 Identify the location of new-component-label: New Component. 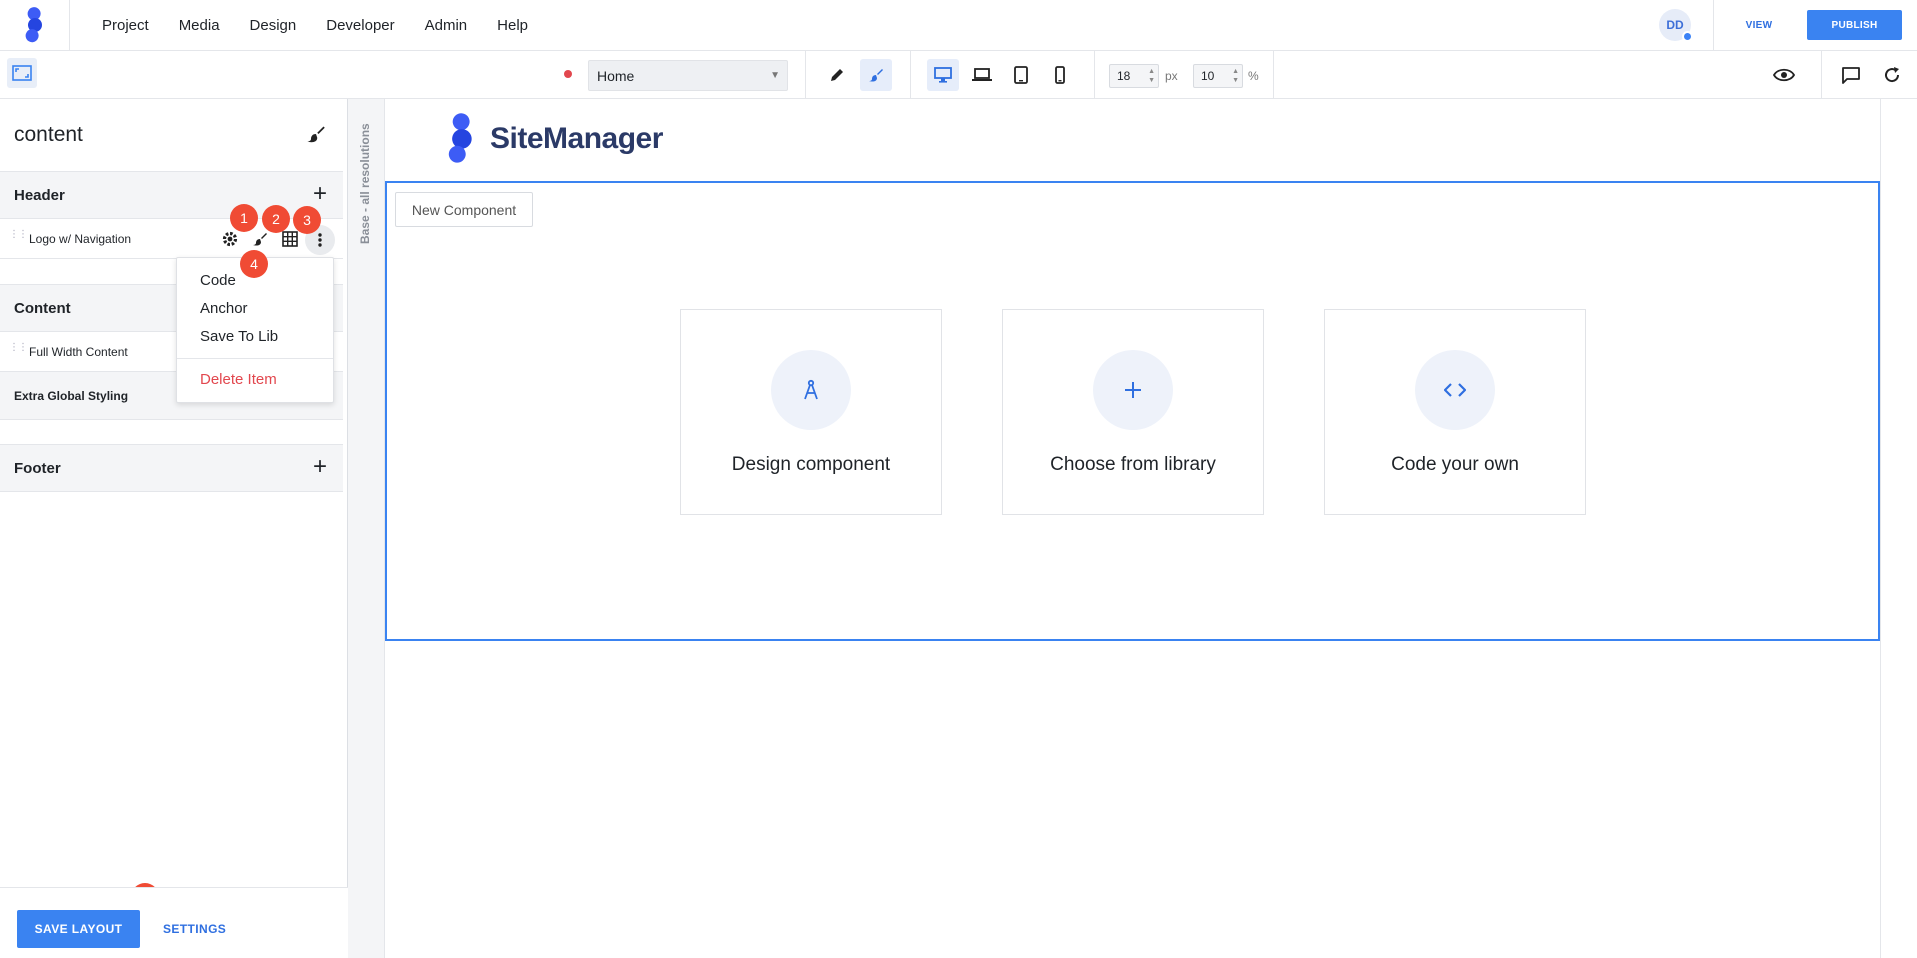
(464, 209).